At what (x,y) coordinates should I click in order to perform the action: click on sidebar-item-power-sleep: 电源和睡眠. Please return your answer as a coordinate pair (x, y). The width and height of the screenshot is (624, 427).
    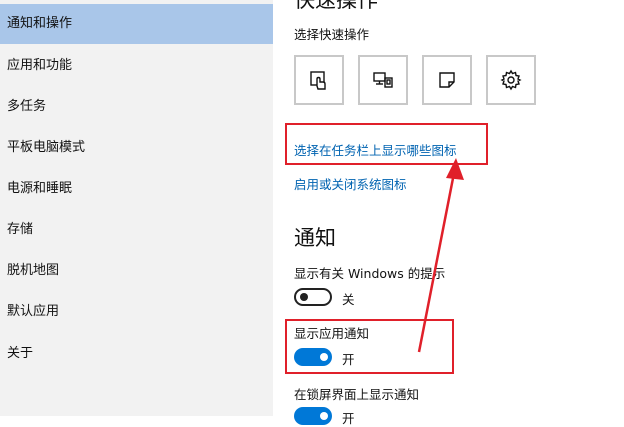
    Looking at the image, I should click on (136, 189).